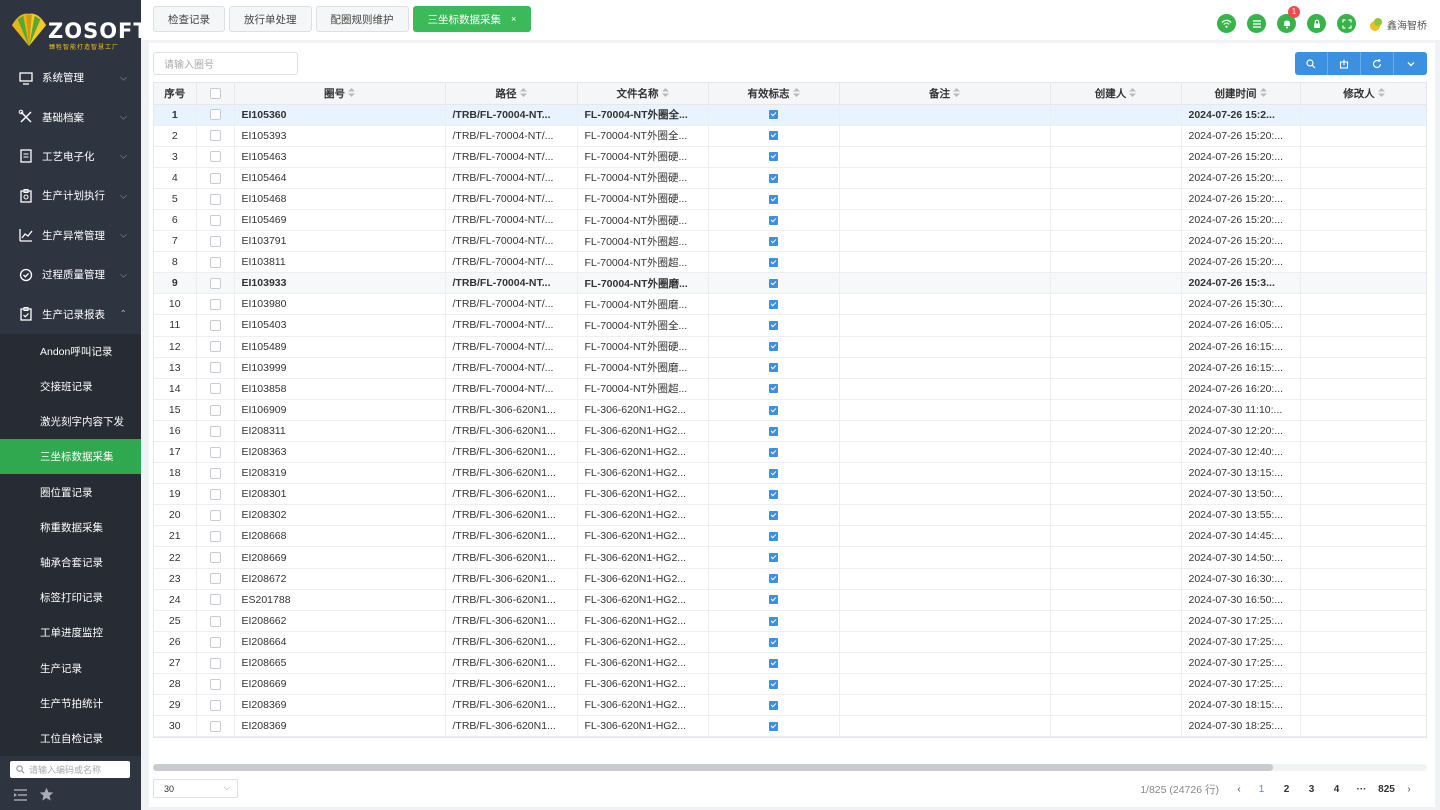 Image resolution: width=1440 pixels, height=810 pixels. I want to click on select-all-checkbox, so click(215, 93).